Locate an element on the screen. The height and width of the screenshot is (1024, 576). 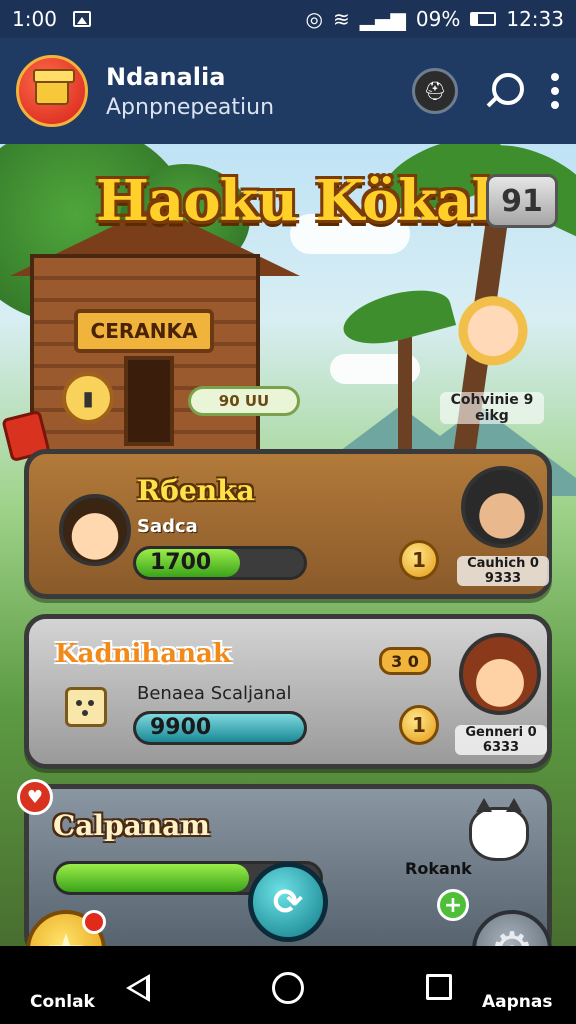
refresh-button: ⟳ is located at coordinates (288, 902).